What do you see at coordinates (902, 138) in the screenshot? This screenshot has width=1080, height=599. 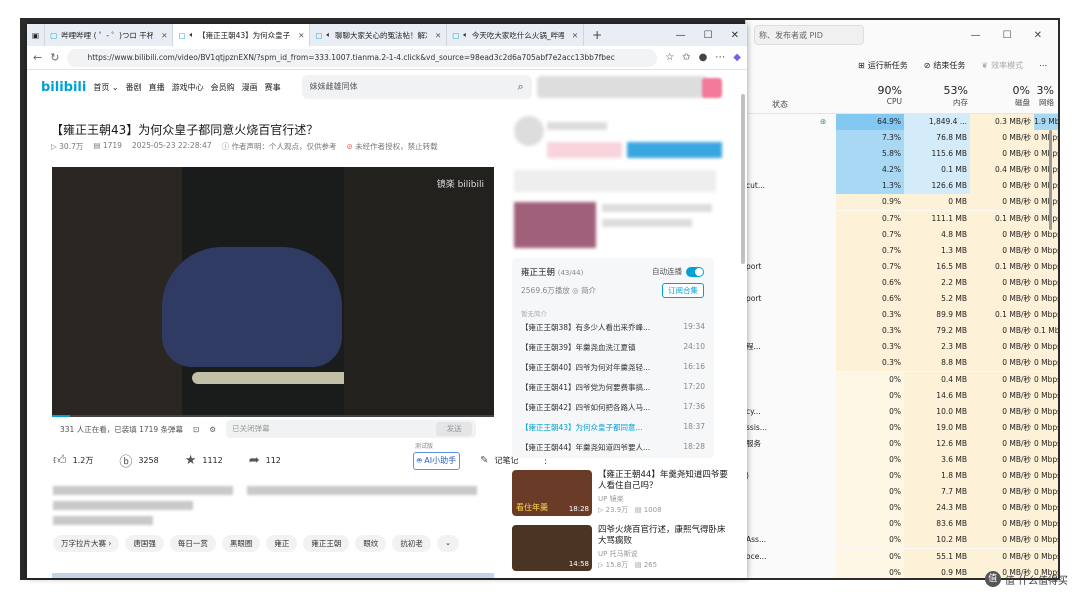 I see `process-row: 7.3%76.8 MB0 MB/秒0 Mbps` at bounding box center [902, 138].